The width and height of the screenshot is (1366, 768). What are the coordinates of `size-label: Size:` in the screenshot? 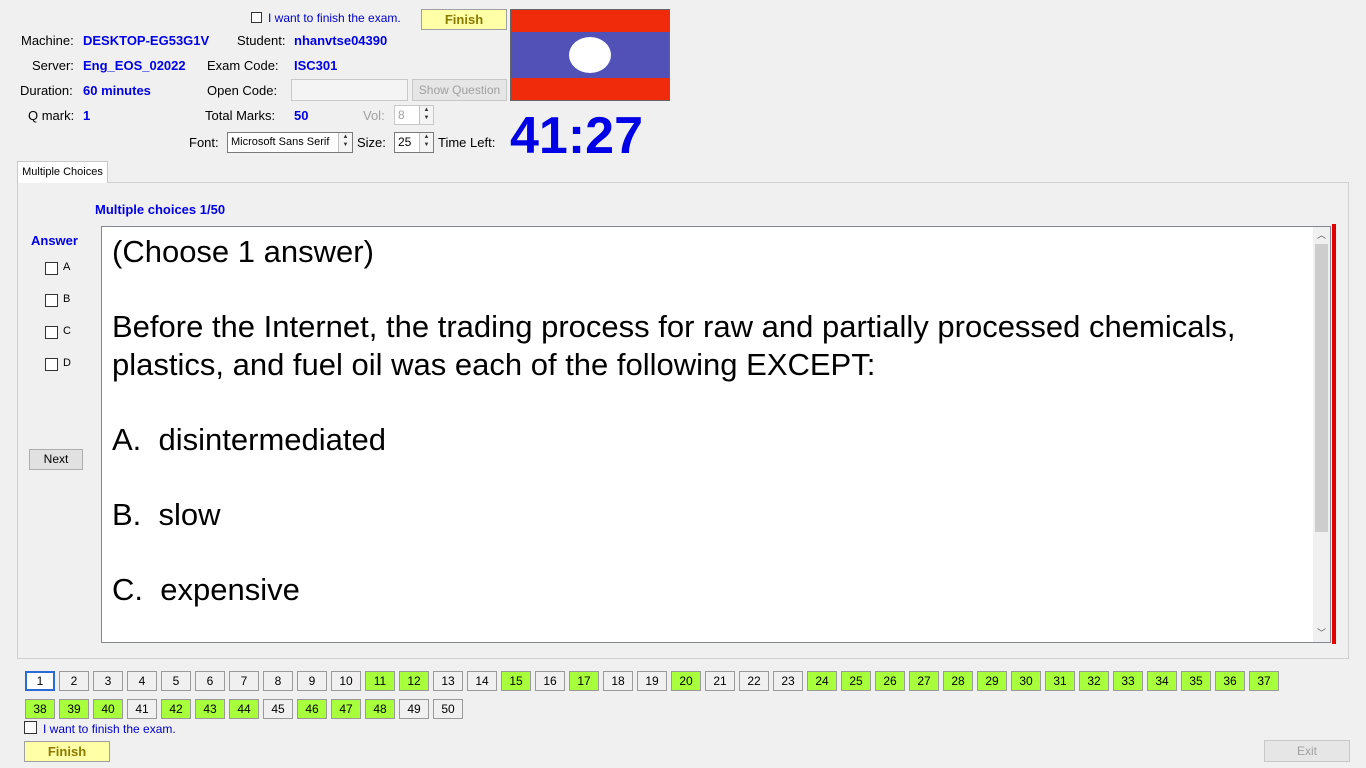 It's located at (371, 142).